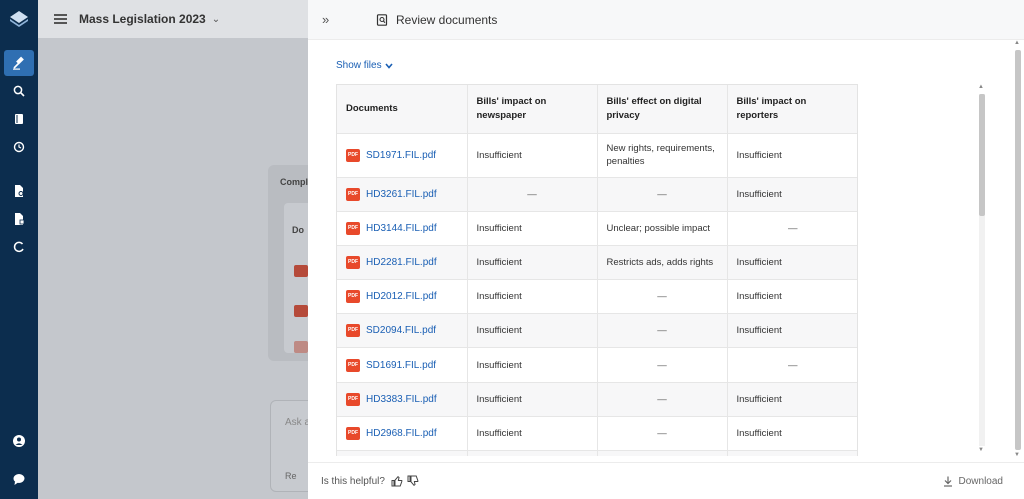 The width and height of the screenshot is (1024, 499). I want to click on document-name: HD3383.FIL.pdf, so click(401, 399).